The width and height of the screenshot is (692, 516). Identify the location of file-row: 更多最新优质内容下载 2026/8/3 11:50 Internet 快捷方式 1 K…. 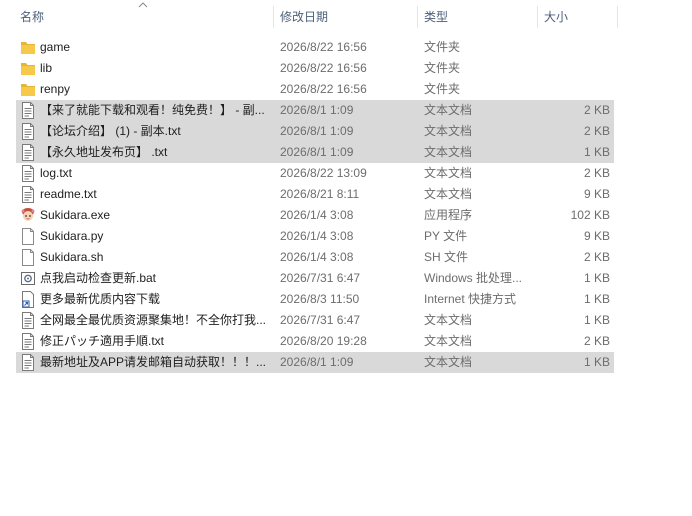
(315, 299).